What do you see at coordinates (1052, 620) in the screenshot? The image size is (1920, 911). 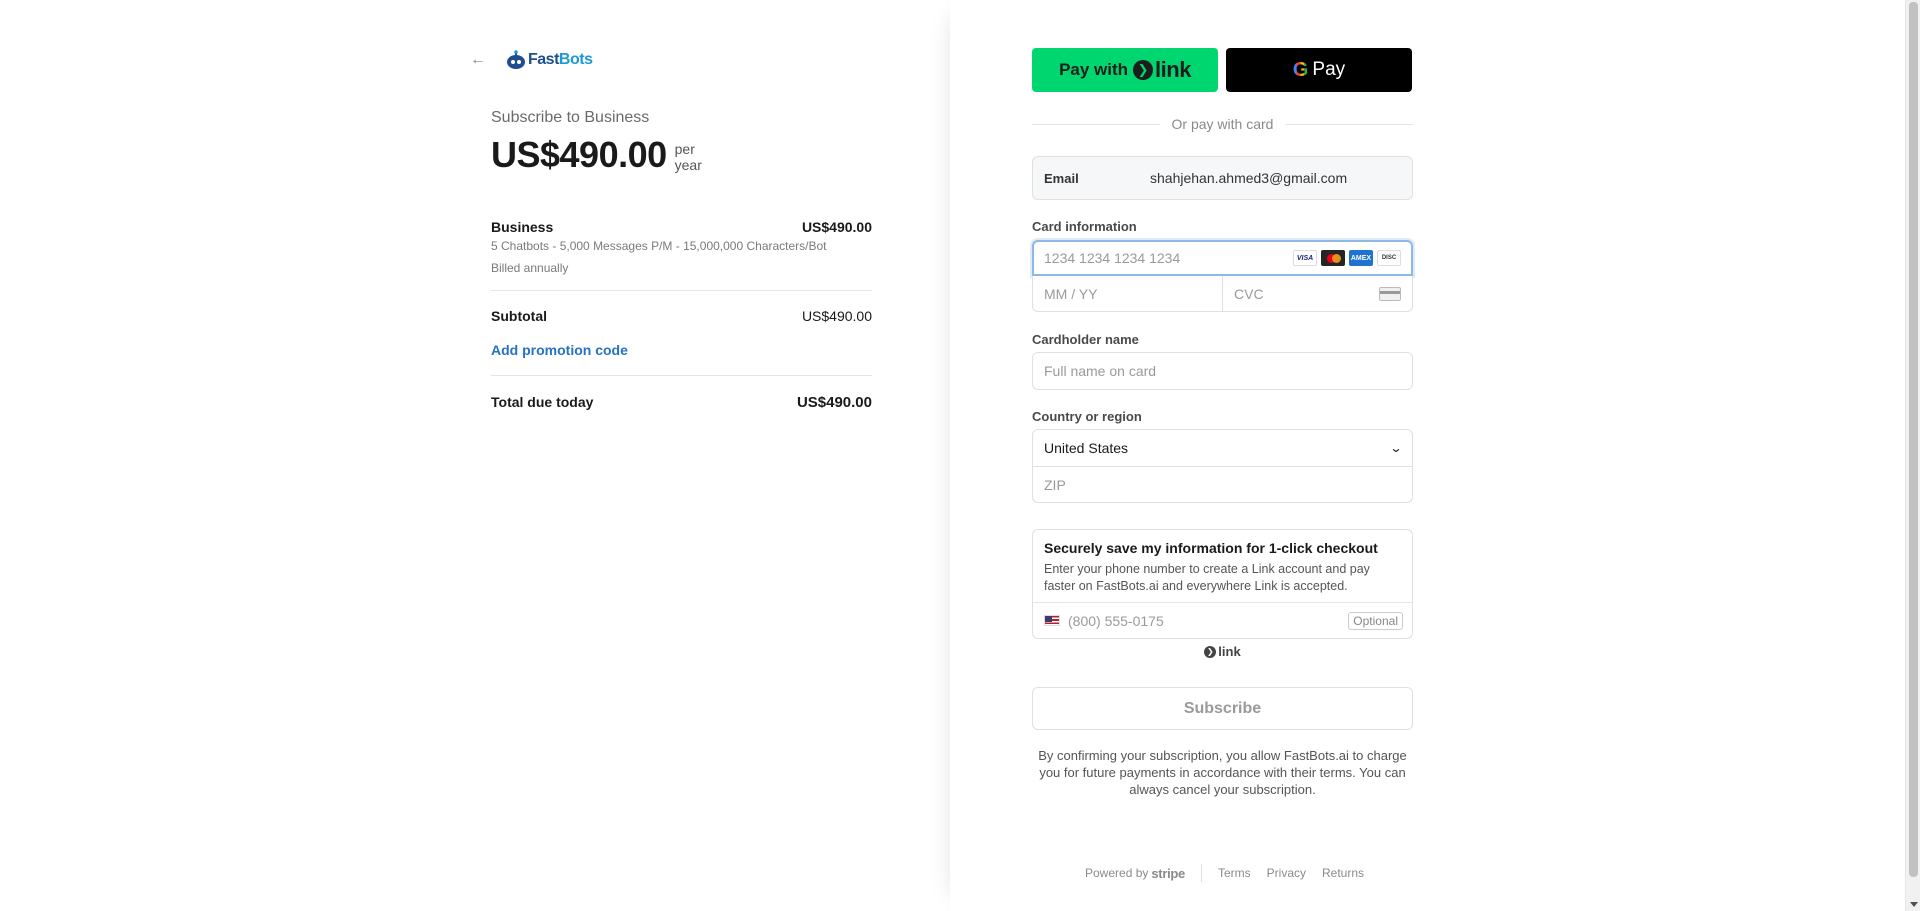 I see `us-flag-icon` at bounding box center [1052, 620].